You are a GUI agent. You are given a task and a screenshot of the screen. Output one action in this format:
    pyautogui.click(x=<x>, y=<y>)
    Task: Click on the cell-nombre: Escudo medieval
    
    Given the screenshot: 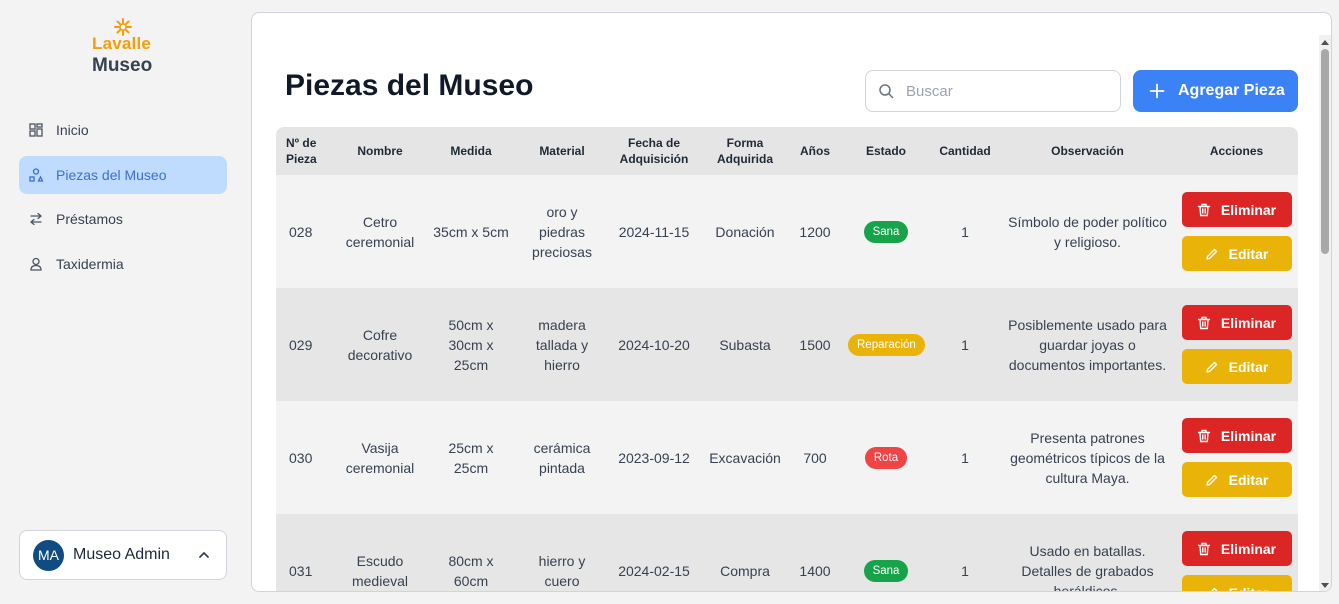 What is the action you would take?
    pyautogui.click(x=380, y=570)
    